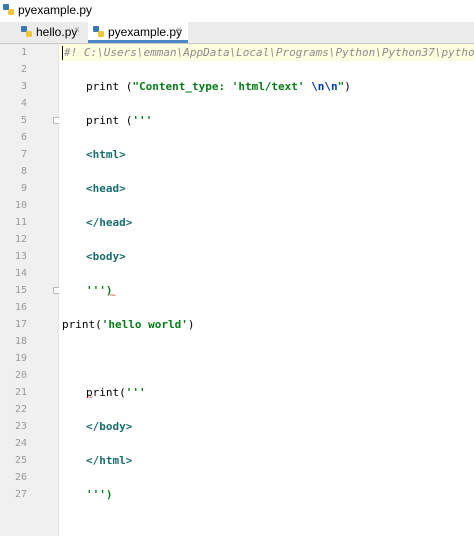  I want to click on tab-label: pyexample.py, so click(145, 32).